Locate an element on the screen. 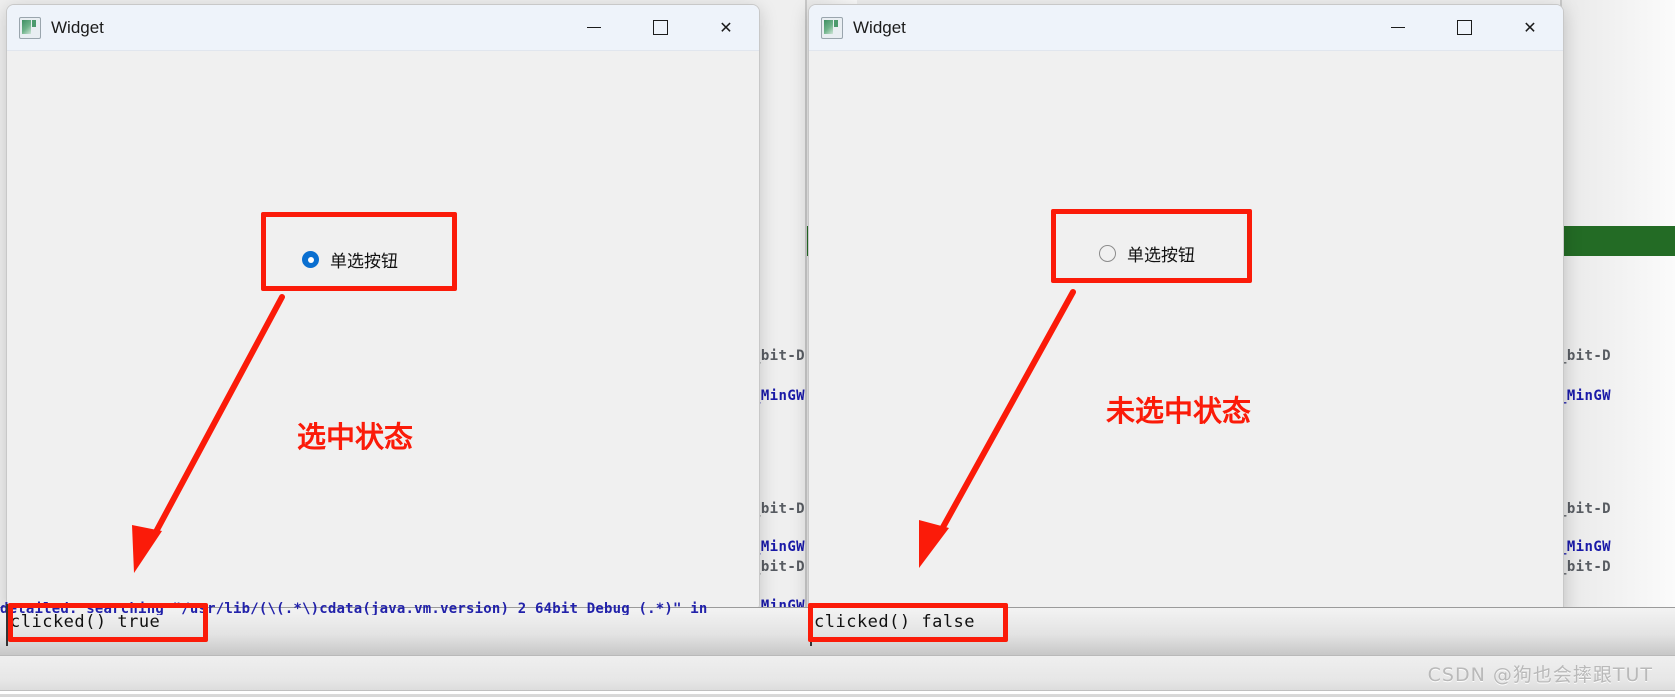 This screenshot has height=697, width=1675. titlebar-right: Widget ✕ is located at coordinates (1186, 28).